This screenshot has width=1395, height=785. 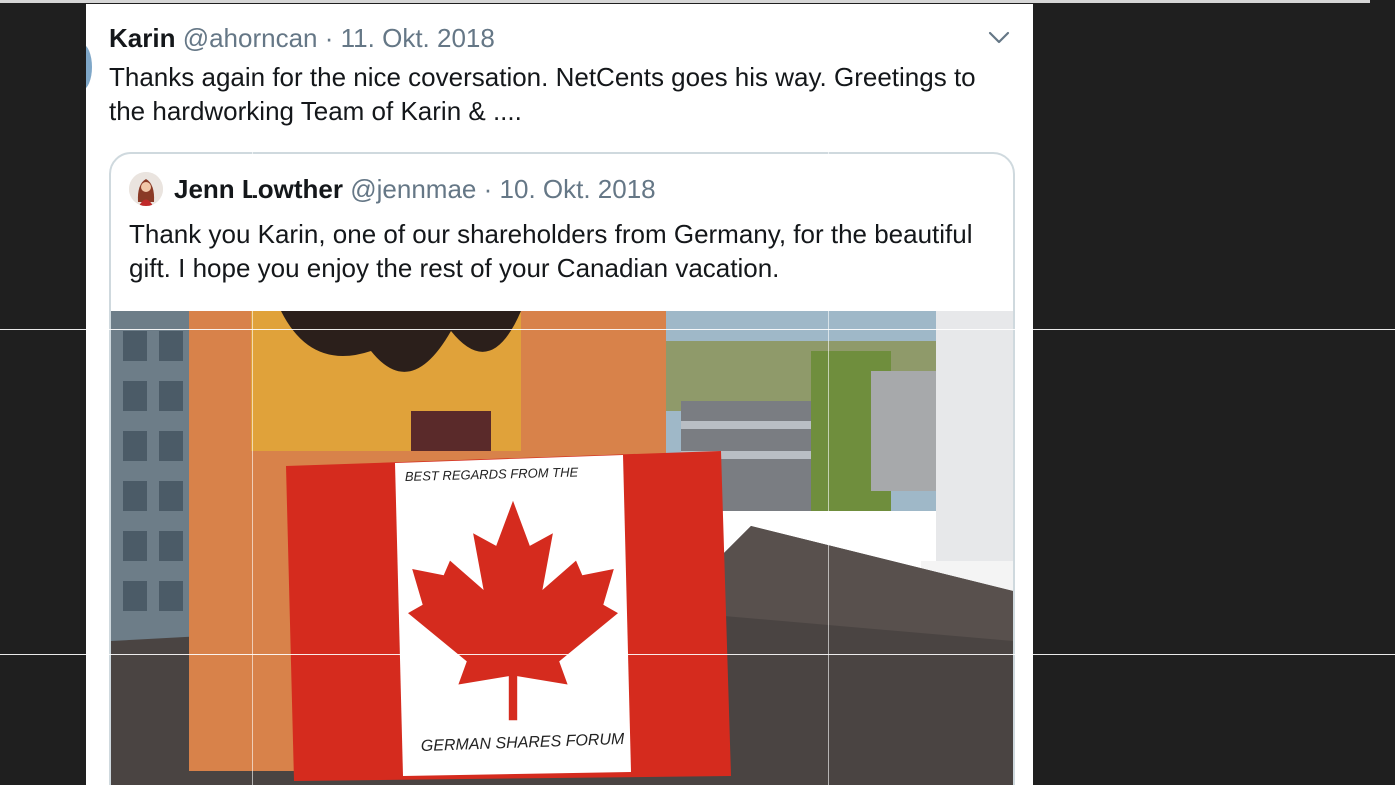 I want to click on avatar, so click(x=89, y=67).